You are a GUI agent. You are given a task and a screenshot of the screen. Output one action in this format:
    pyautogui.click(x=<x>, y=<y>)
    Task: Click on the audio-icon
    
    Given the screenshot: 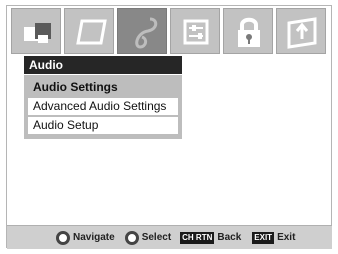 What is the action you would take?
    pyautogui.click(x=142, y=31)
    